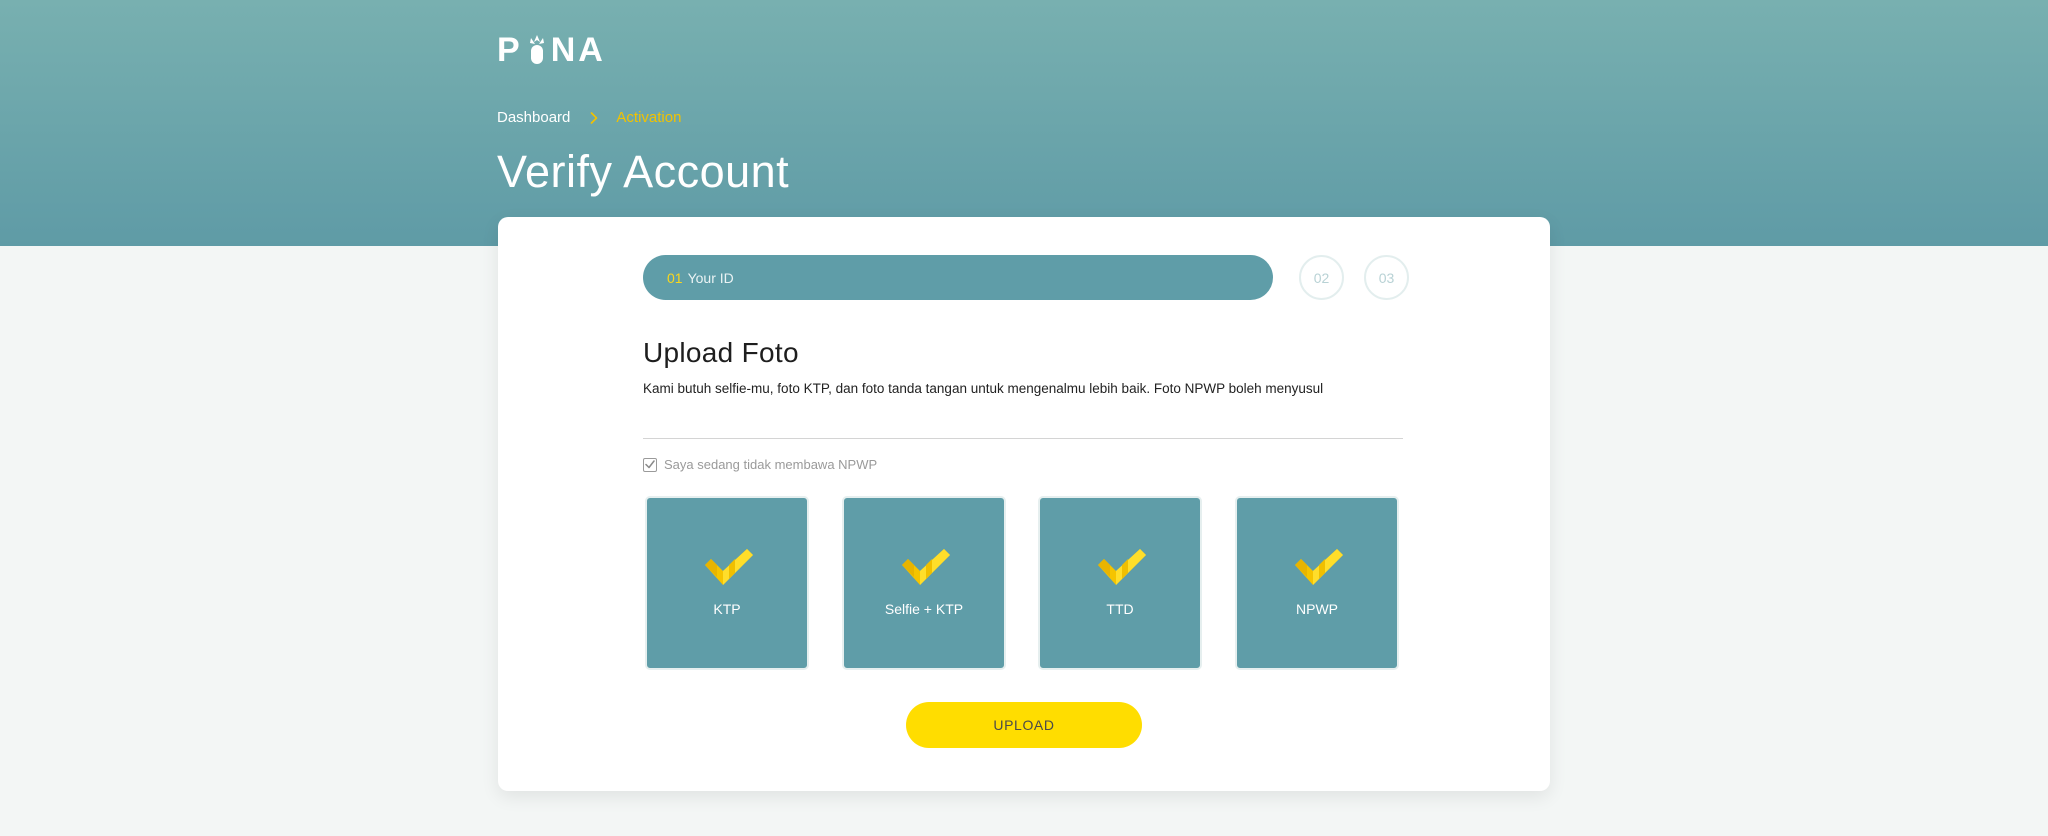 The image size is (2048, 836). Describe the element at coordinates (924, 609) in the screenshot. I see `tile-label-selfie-ktp: Selfie + KTP` at that location.